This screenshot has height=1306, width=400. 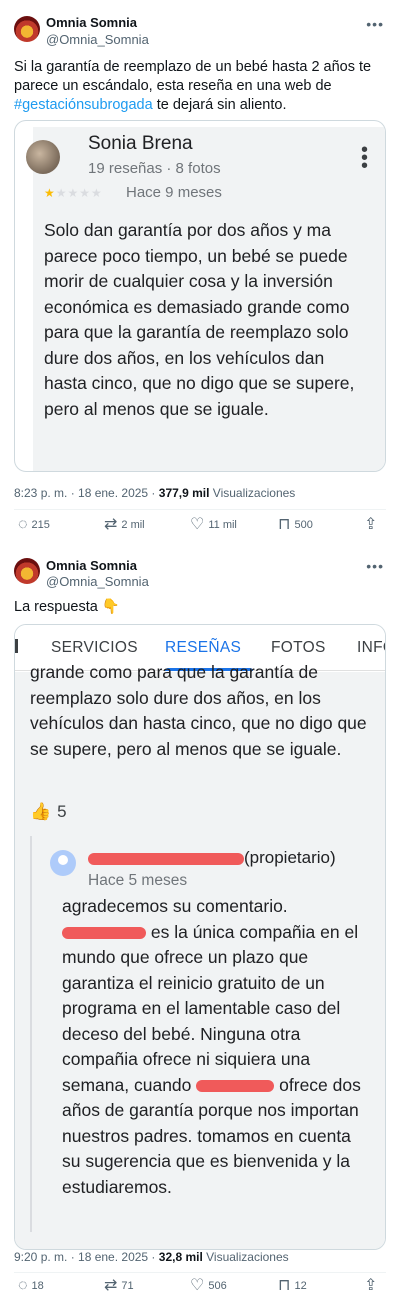 What do you see at coordinates (154, 168) in the screenshot?
I see `reviewer-meta: 19 reseñas · 8 fotos` at bounding box center [154, 168].